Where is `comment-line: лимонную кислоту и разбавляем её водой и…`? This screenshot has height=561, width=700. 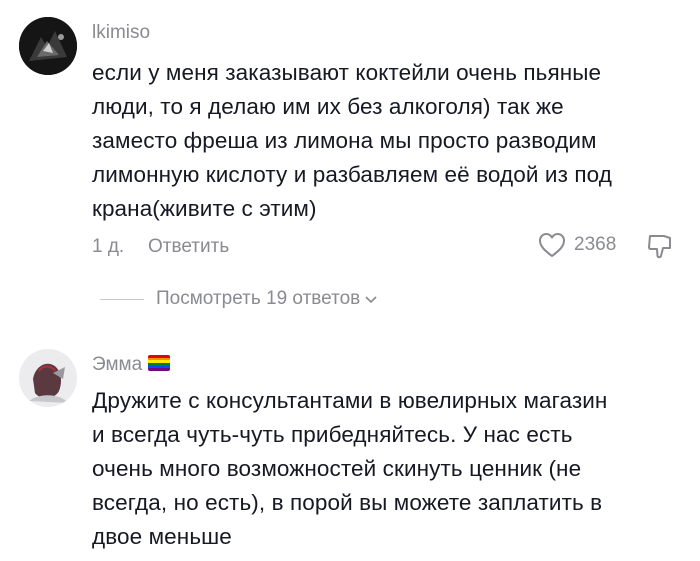
comment-line: лимонную кислоту и разбавляем её водой и… is located at coordinates (352, 174).